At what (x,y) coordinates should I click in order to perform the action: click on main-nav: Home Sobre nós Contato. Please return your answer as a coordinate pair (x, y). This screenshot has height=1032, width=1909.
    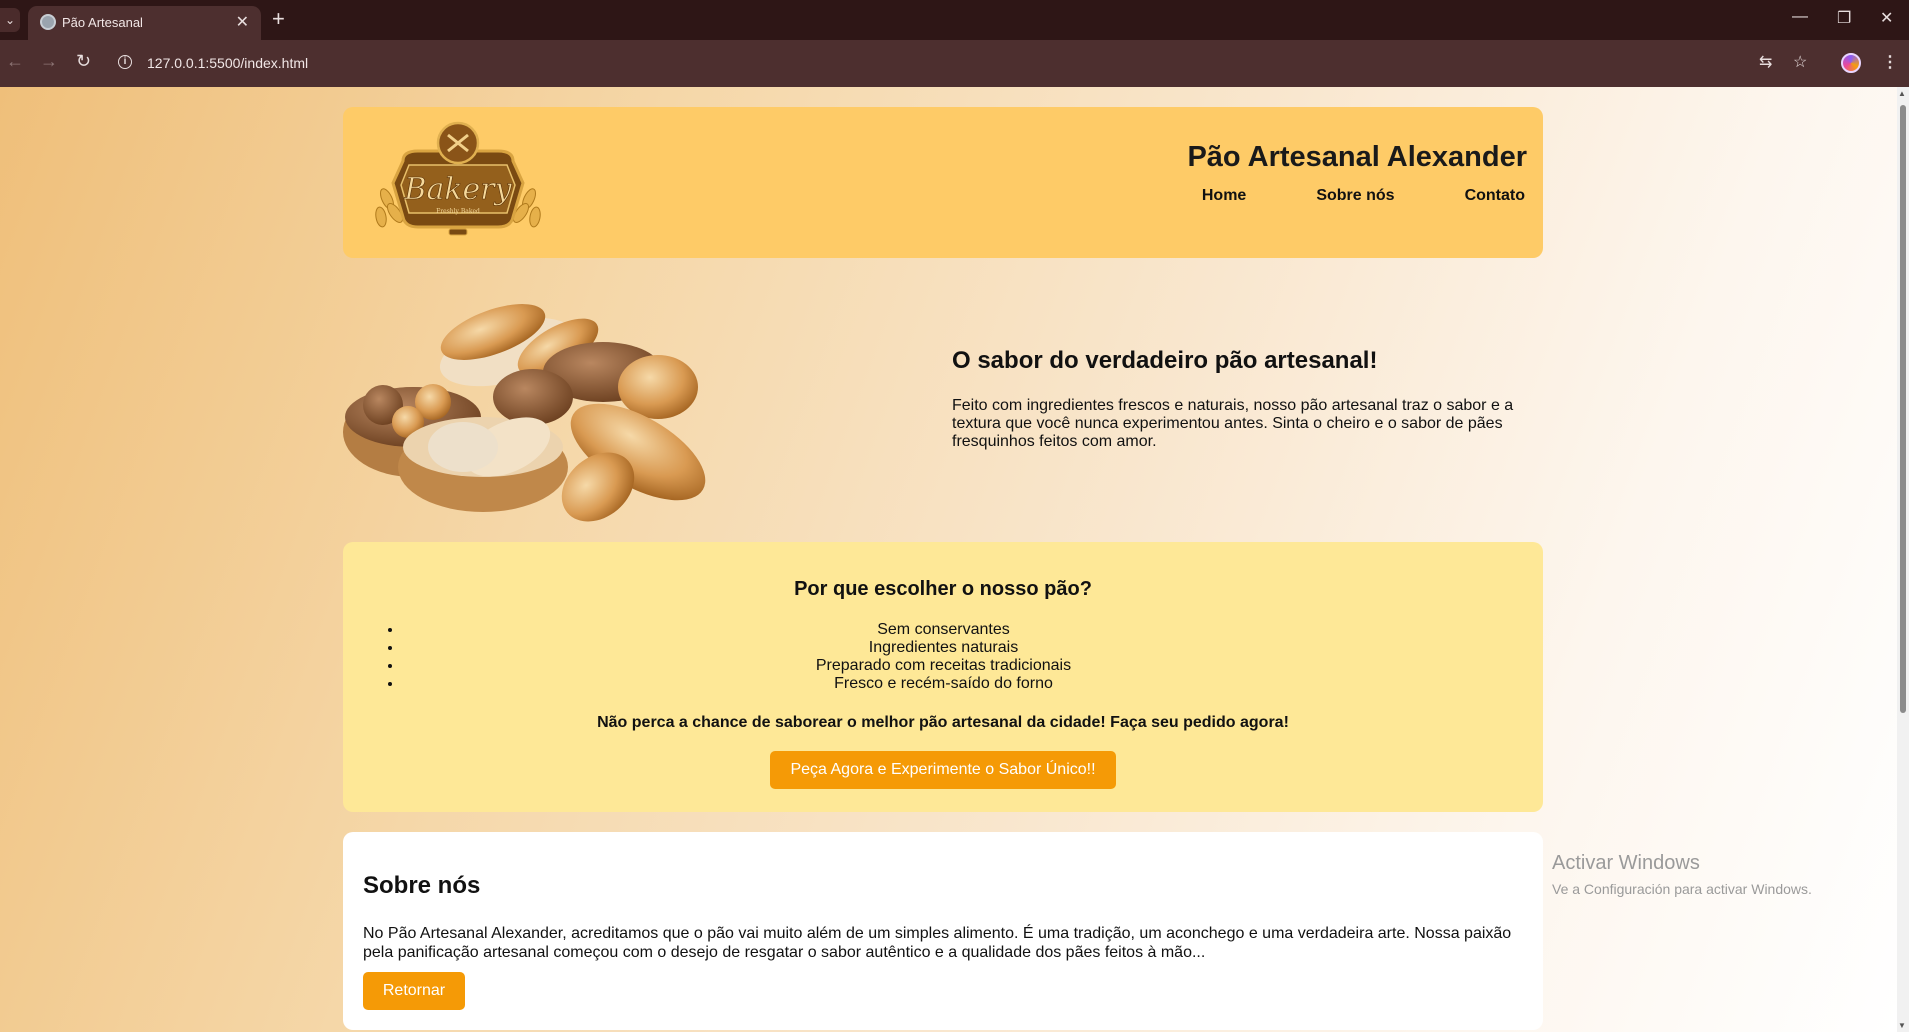
    Looking at the image, I should click on (1363, 196).